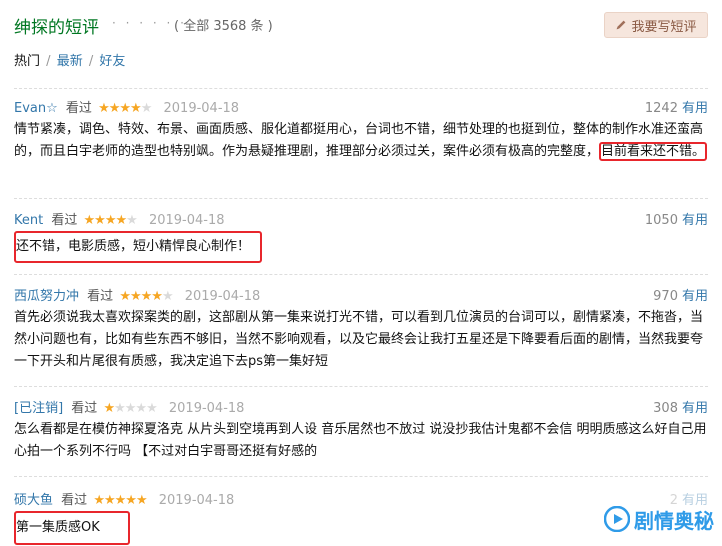 The width and height of the screenshot is (722, 546). What do you see at coordinates (38, 408) in the screenshot?
I see `comment-user: [已注销]` at bounding box center [38, 408].